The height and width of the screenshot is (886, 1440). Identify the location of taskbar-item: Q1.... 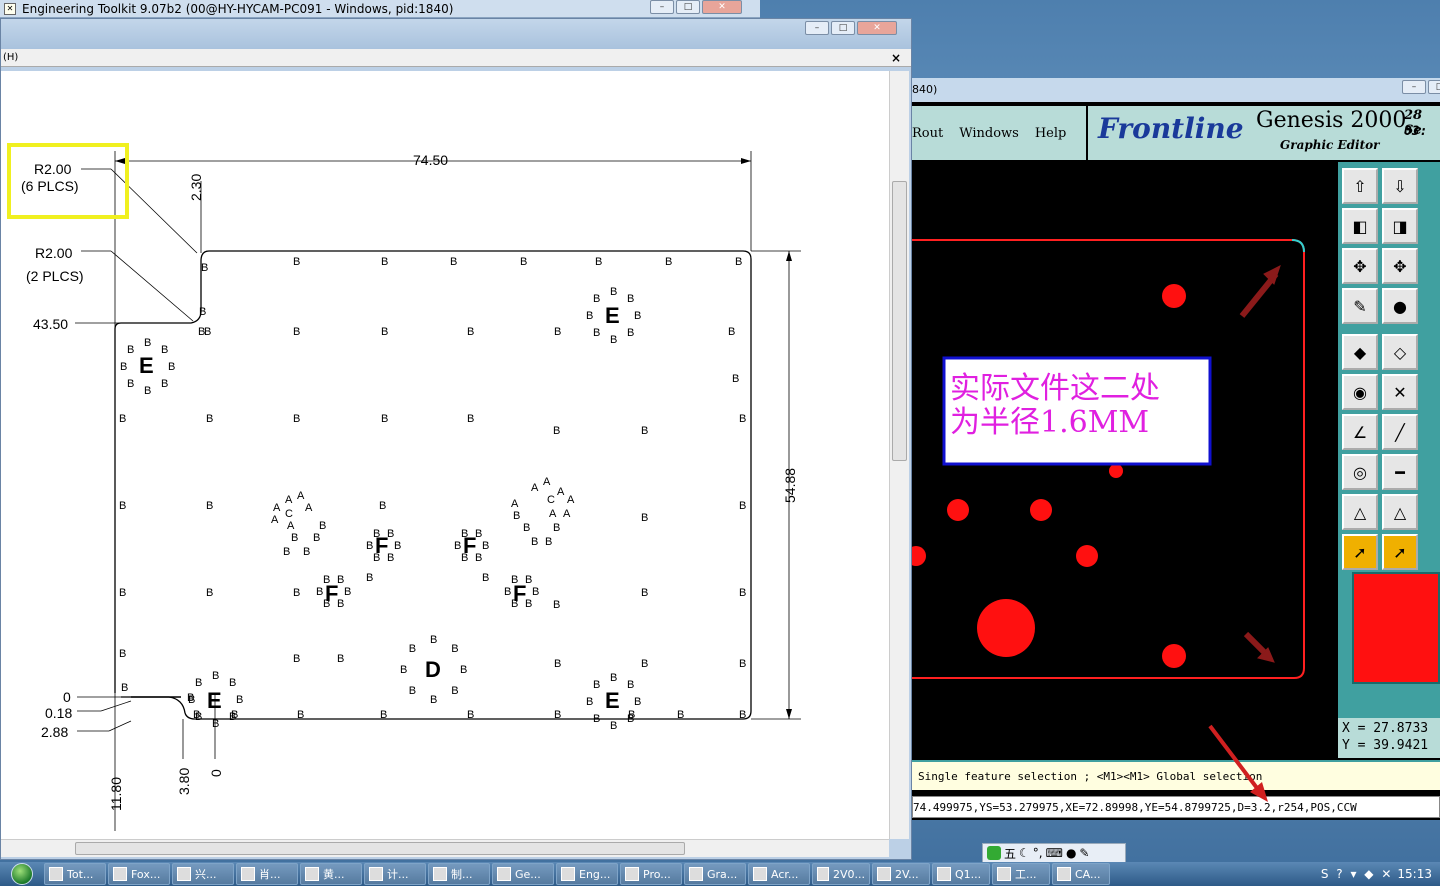
(961, 874).